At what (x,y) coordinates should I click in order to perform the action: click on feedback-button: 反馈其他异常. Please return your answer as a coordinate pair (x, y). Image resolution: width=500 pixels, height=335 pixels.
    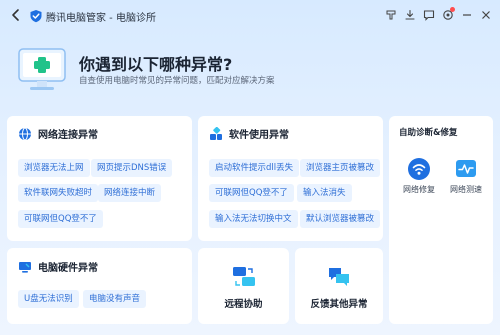
    Looking at the image, I should click on (339, 288).